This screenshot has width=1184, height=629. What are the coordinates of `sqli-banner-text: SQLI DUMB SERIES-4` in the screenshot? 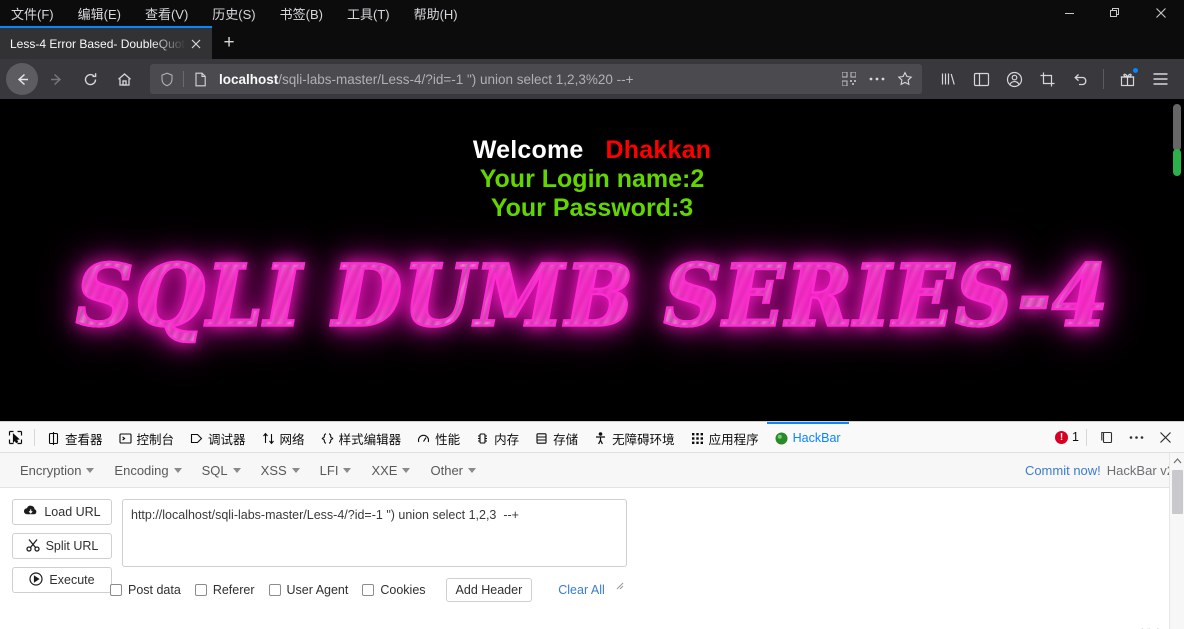 It's located at (591, 295).